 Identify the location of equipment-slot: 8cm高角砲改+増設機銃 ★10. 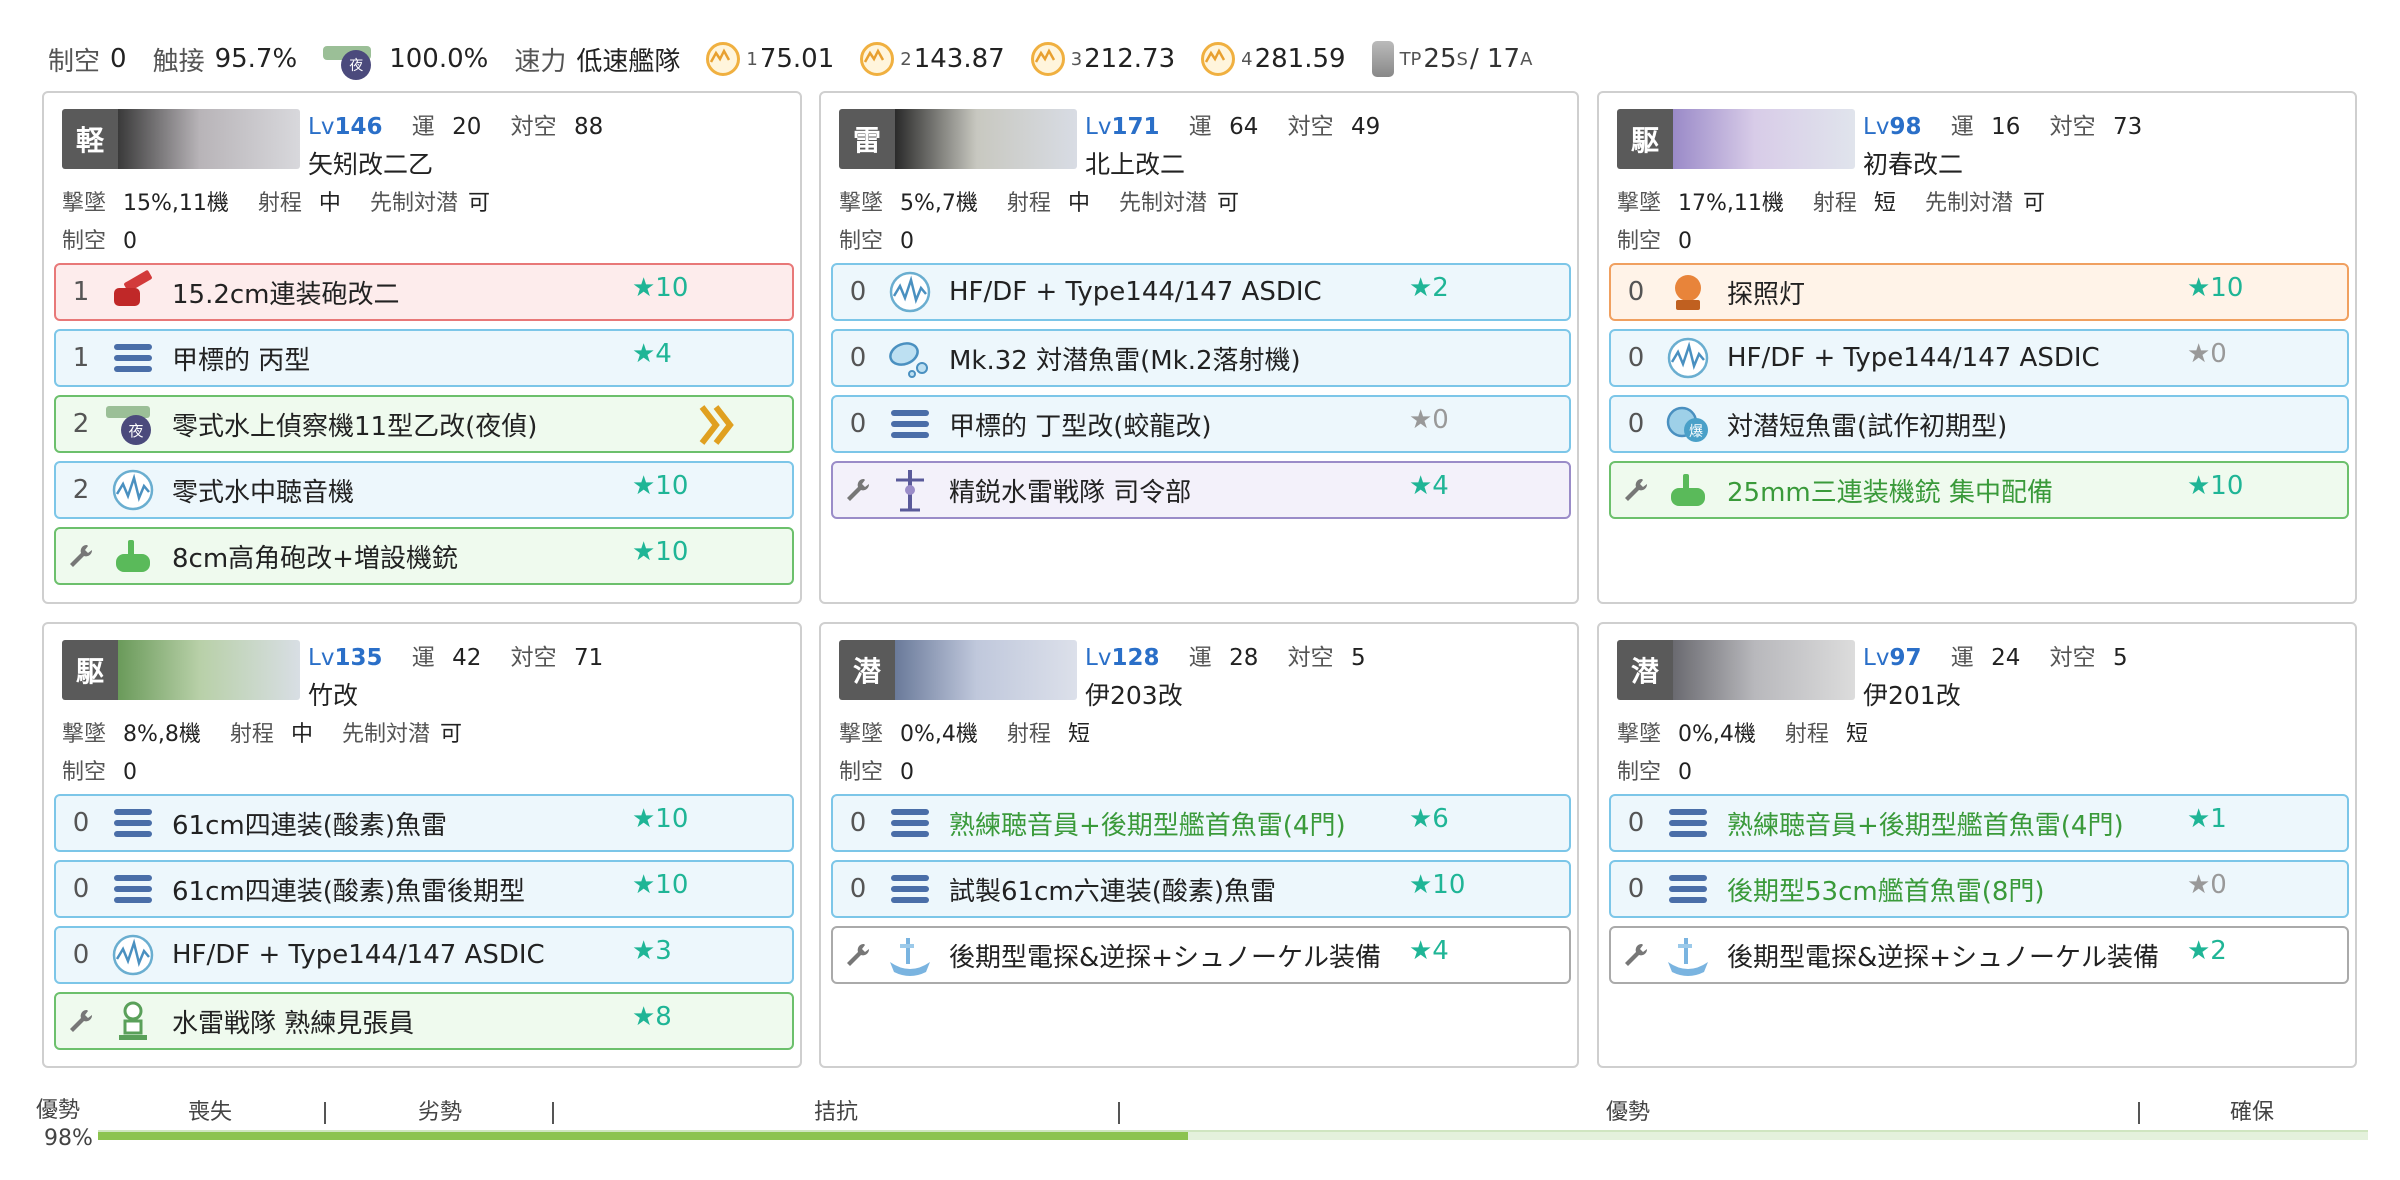
(424, 556).